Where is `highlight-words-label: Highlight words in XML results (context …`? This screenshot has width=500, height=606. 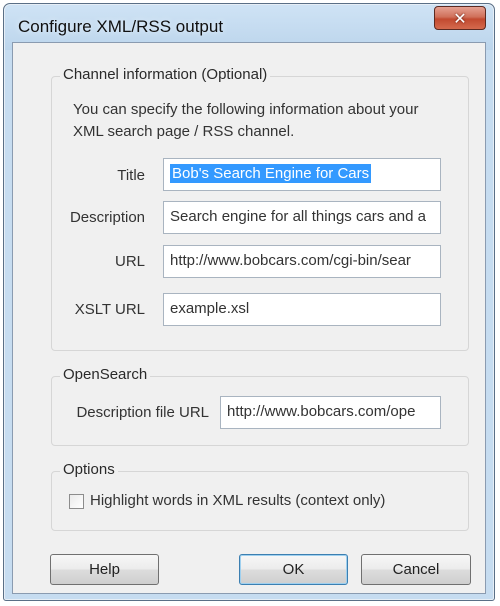 highlight-words-label: Highlight words in XML results (context … is located at coordinates (237, 500).